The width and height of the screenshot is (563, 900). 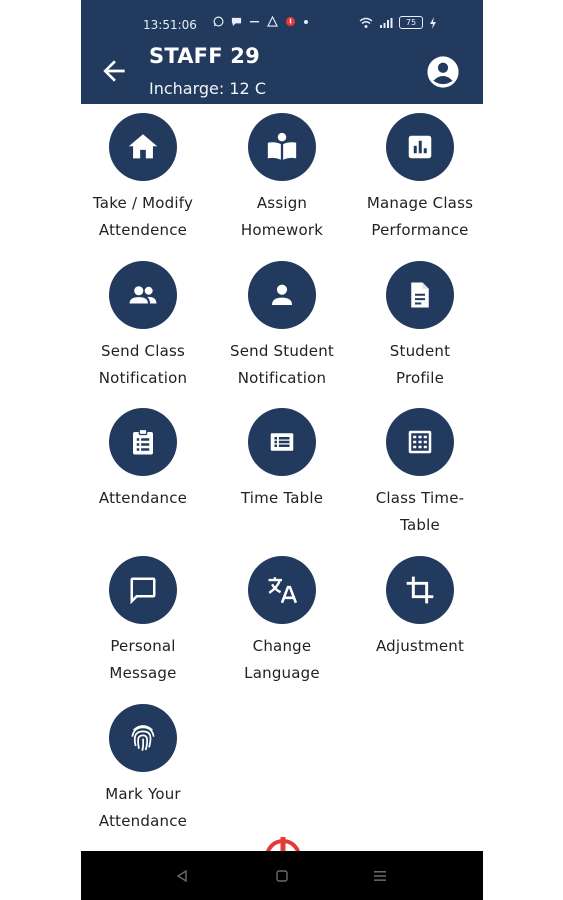 I want to click on crop-icon, so click(x=420, y=590).